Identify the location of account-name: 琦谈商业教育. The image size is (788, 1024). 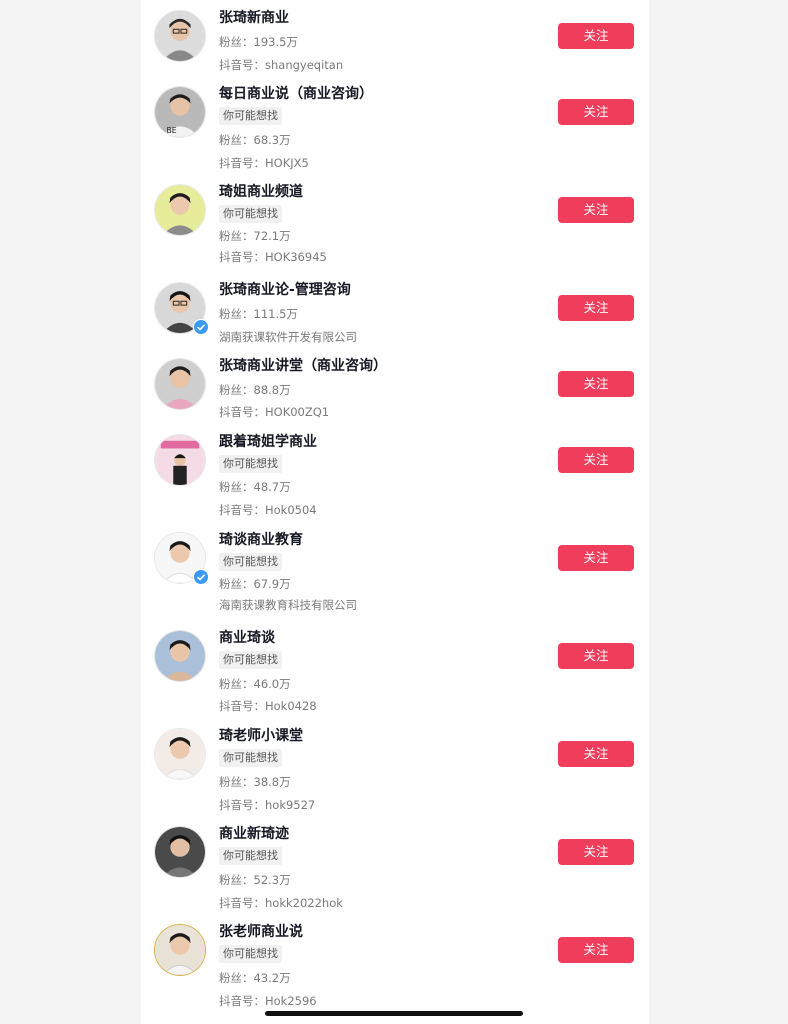
(261, 540).